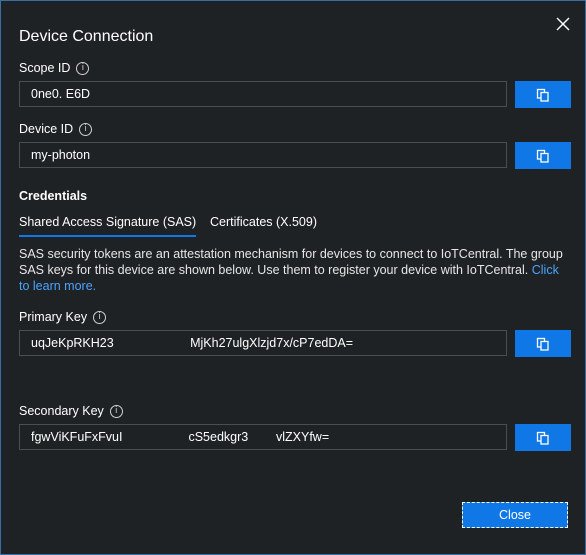  Describe the element at coordinates (86, 36) in the screenshot. I see `dialog-title: Device Connection` at that location.